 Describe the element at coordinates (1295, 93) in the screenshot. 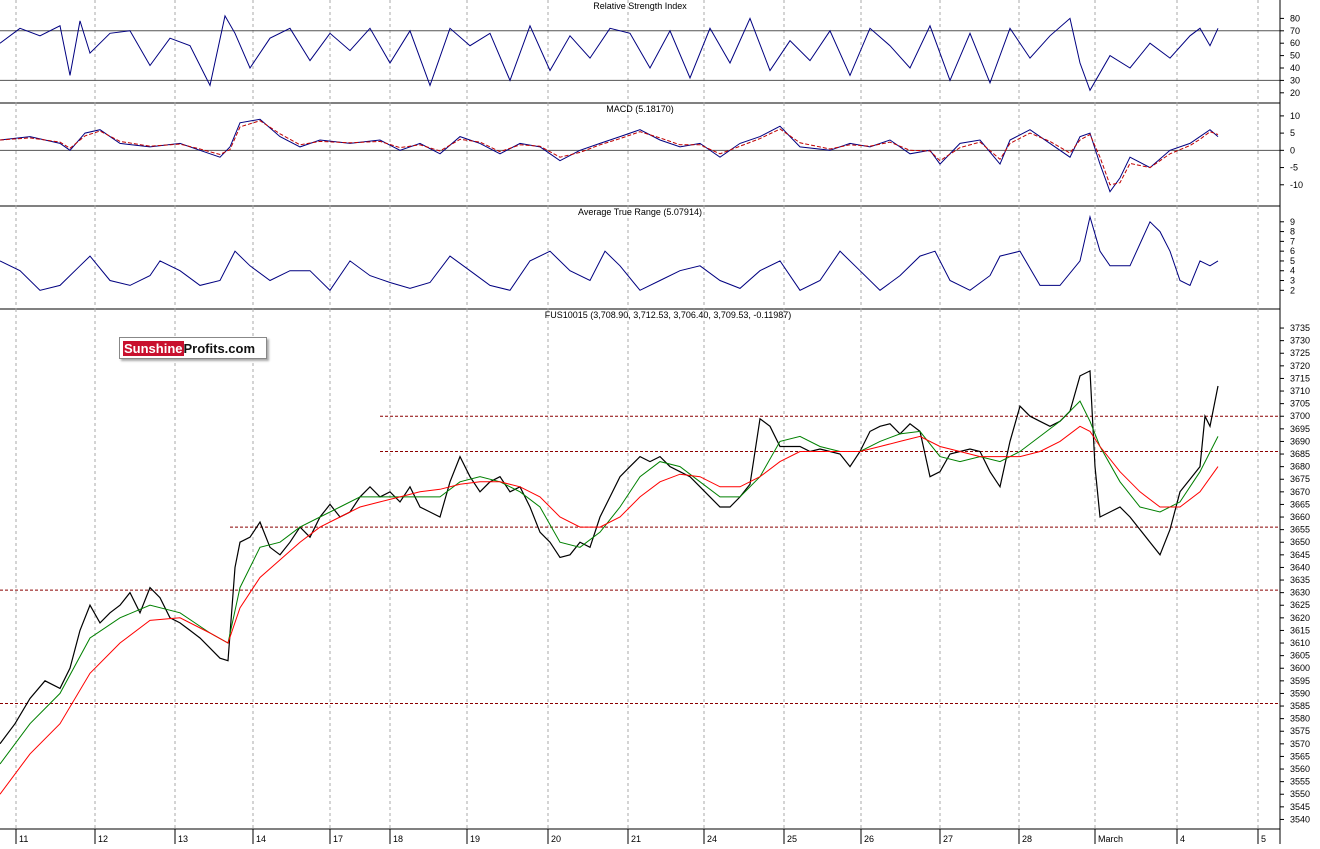

I see `y-tick-label-0-0: 20` at that location.